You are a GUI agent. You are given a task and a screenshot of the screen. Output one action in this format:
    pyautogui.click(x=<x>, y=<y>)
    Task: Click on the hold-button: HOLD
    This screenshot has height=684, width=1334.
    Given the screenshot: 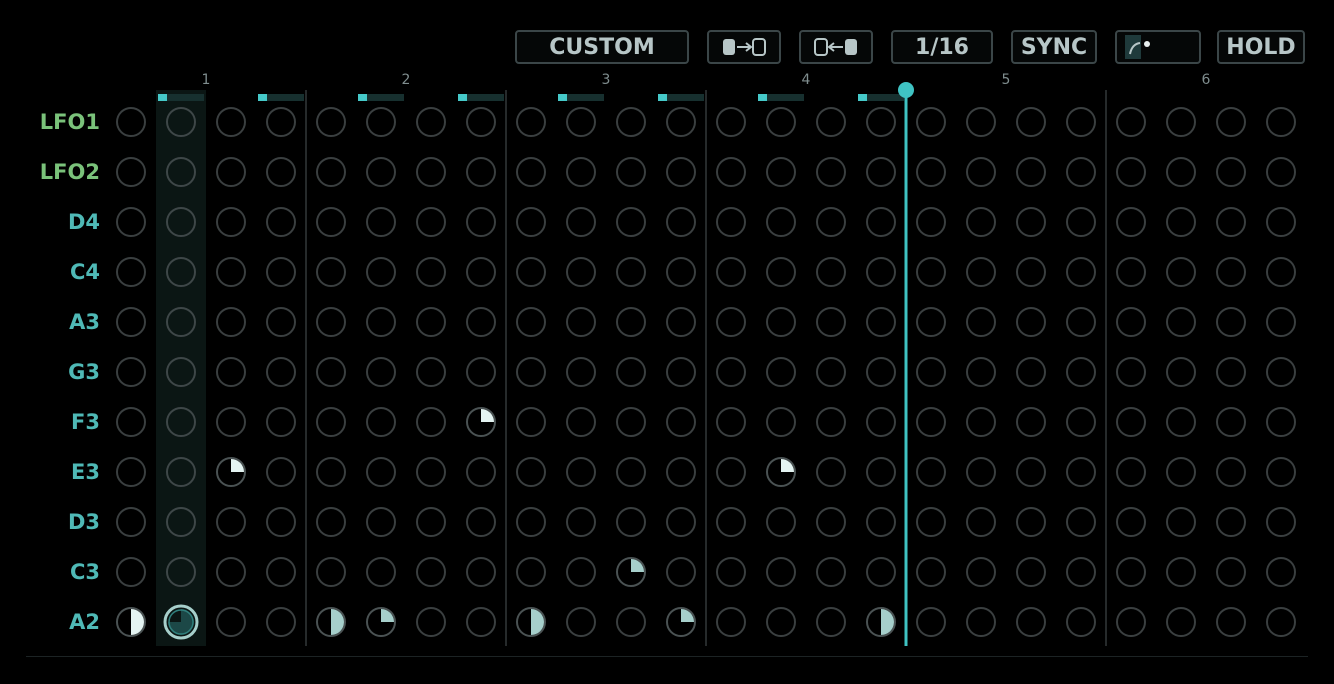 What is the action you would take?
    pyautogui.click(x=1261, y=47)
    